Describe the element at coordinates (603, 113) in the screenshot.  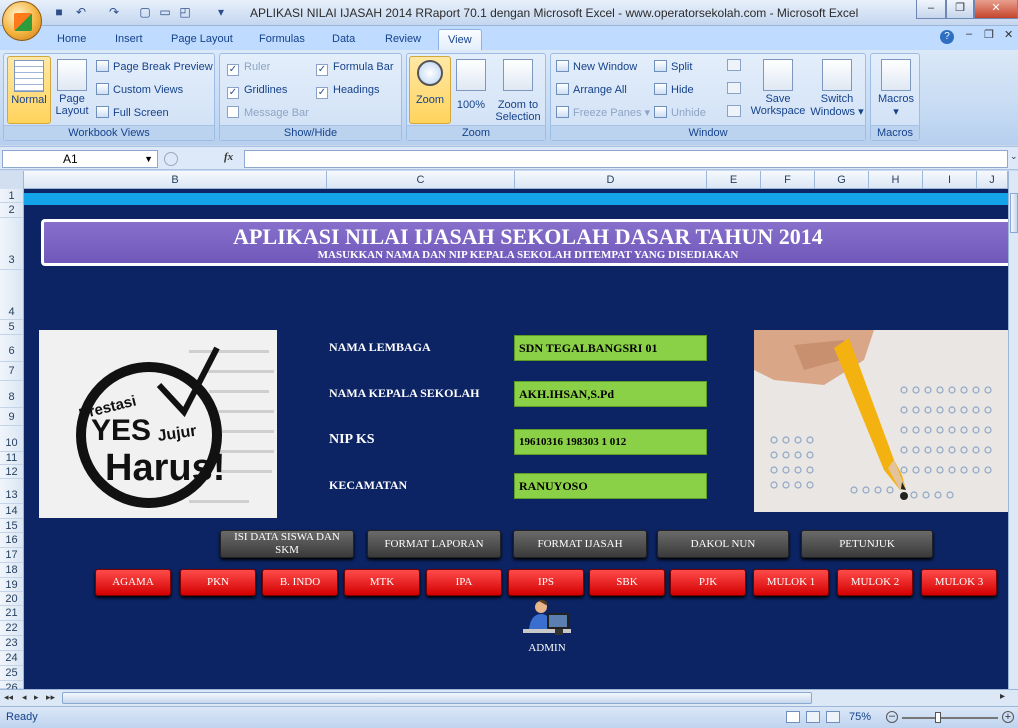
I see `freeze-panes-button: Freeze Panes ▾` at that location.